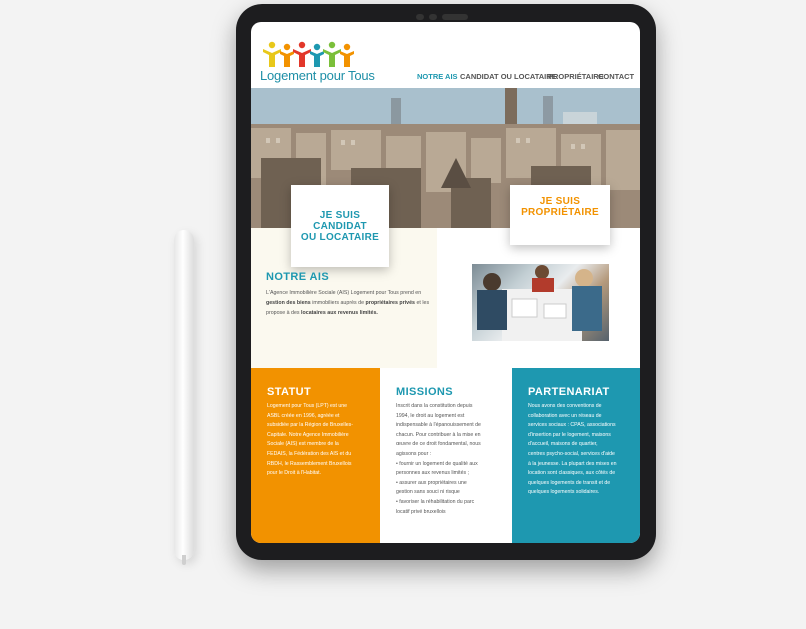  I want to click on team-meeting-photo, so click(540, 302).